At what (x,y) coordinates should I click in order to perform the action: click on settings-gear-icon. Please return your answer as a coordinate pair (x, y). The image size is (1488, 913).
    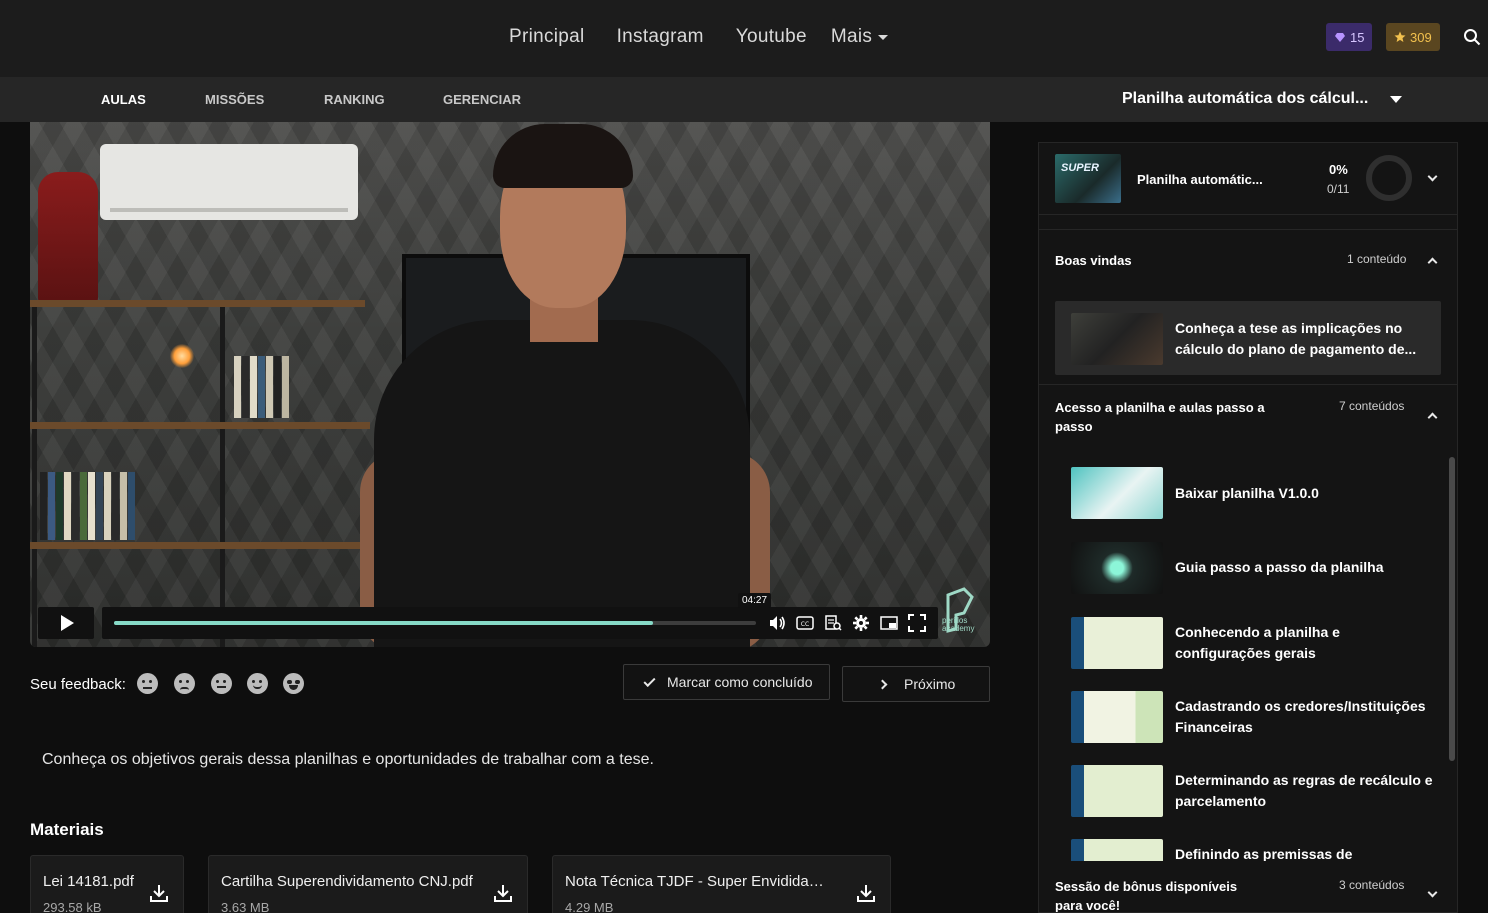
    Looking at the image, I should click on (861, 623).